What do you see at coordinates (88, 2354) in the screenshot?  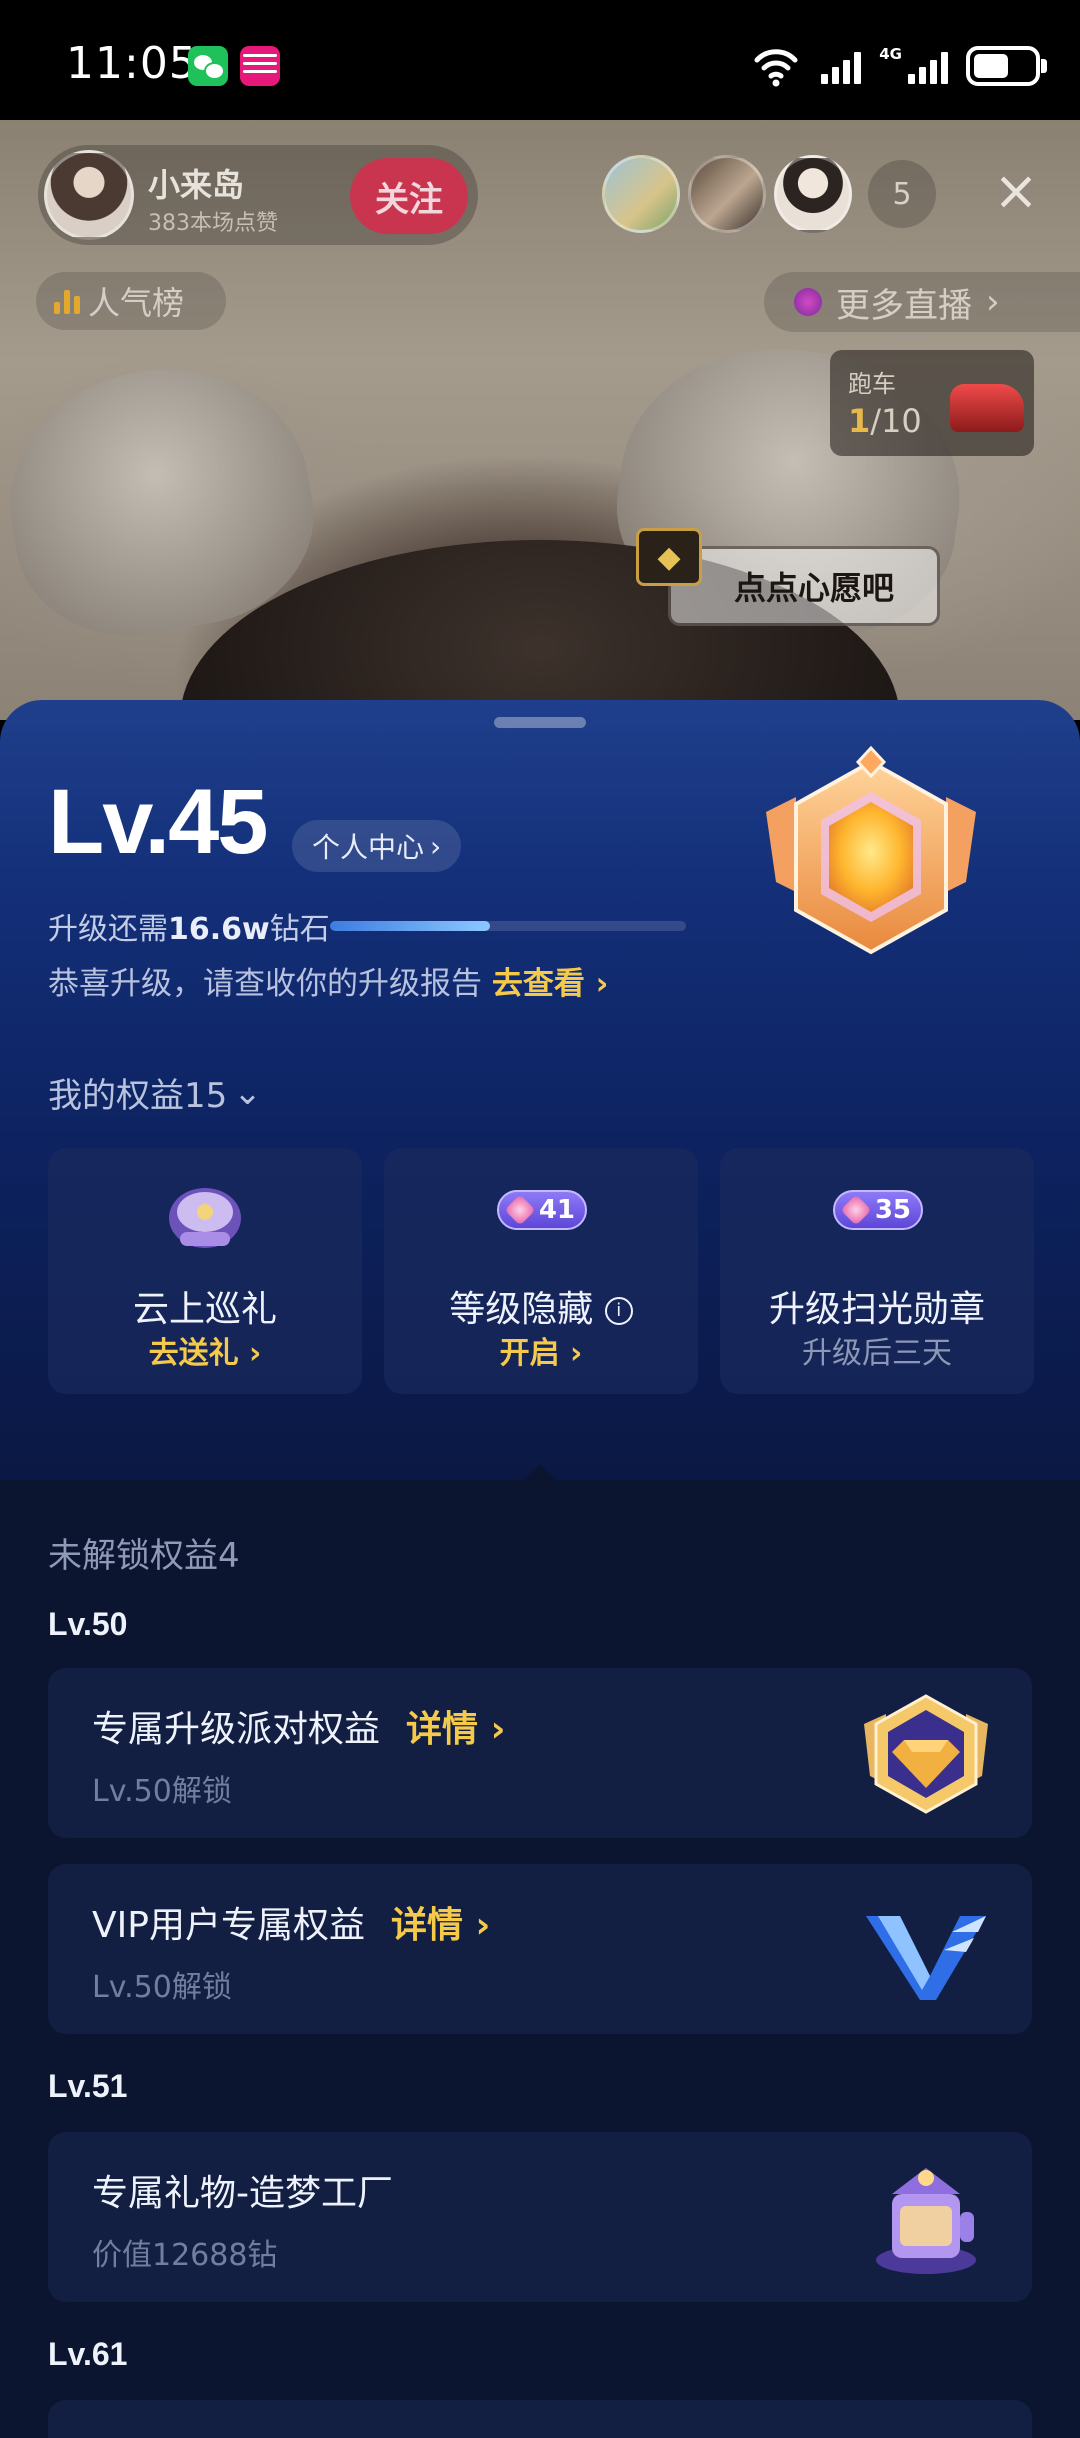 I see `level-section-label: Lv.61` at bounding box center [88, 2354].